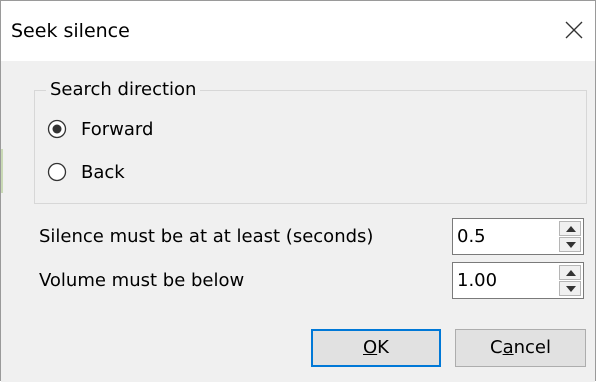  I want to click on cancel-button: Cancel, so click(520, 348).